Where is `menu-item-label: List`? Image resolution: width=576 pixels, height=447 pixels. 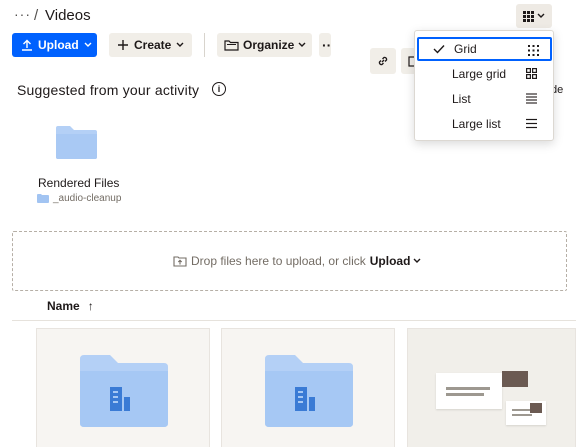 menu-item-label: List is located at coordinates (461, 99).